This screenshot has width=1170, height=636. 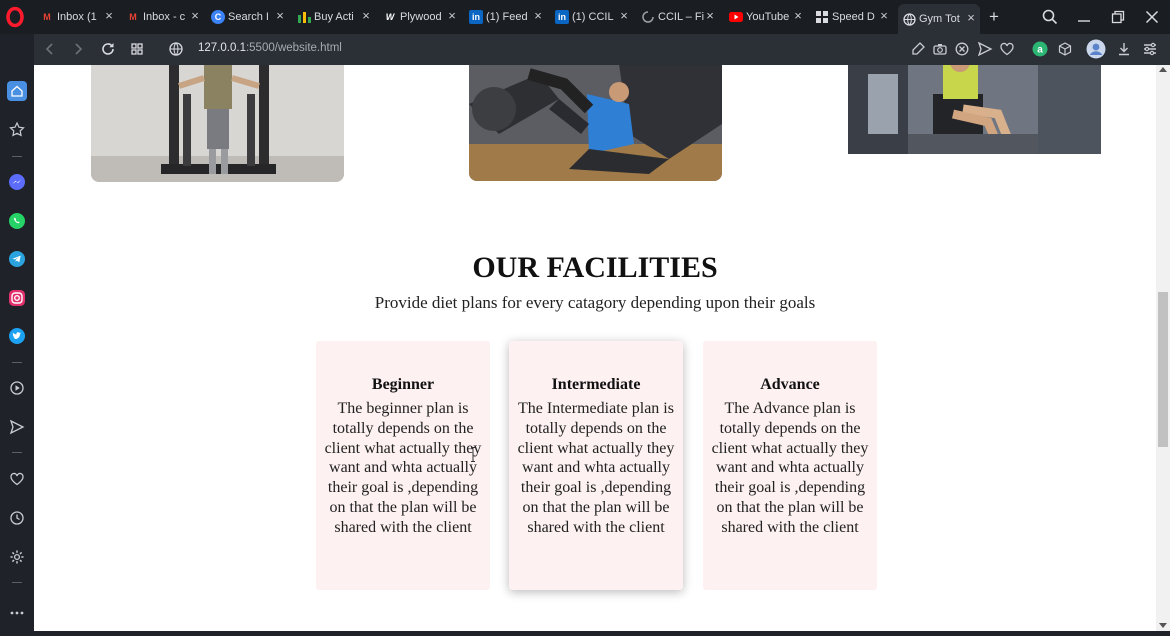 I want to click on whatsapp-icon, so click(x=17, y=221).